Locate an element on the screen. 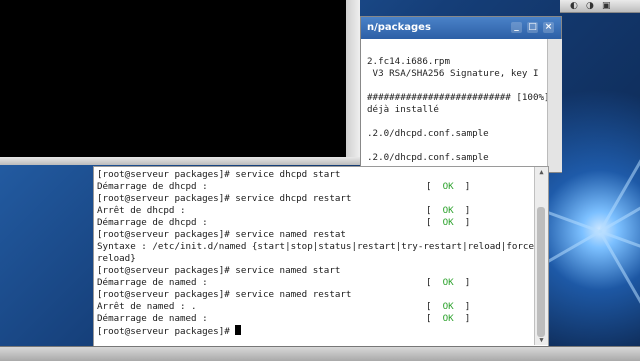 The width and height of the screenshot is (640, 361). terminal-line: reload} is located at coordinates (116, 258).